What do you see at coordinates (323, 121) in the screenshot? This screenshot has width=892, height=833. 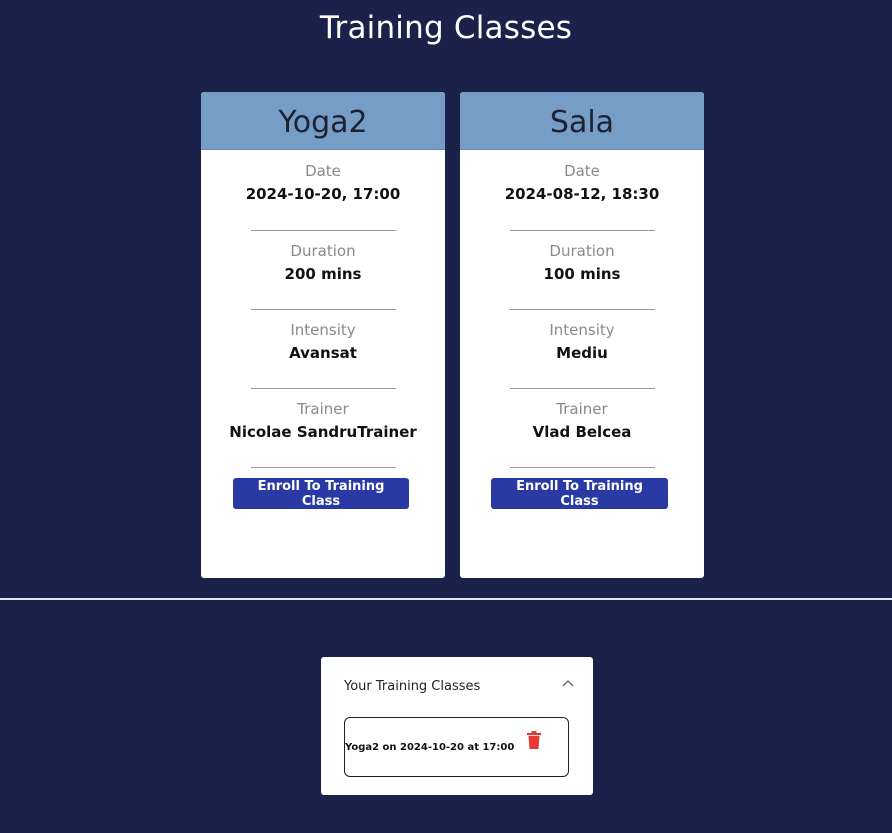 I see `class-name: Yoga2` at bounding box center [323, 121].